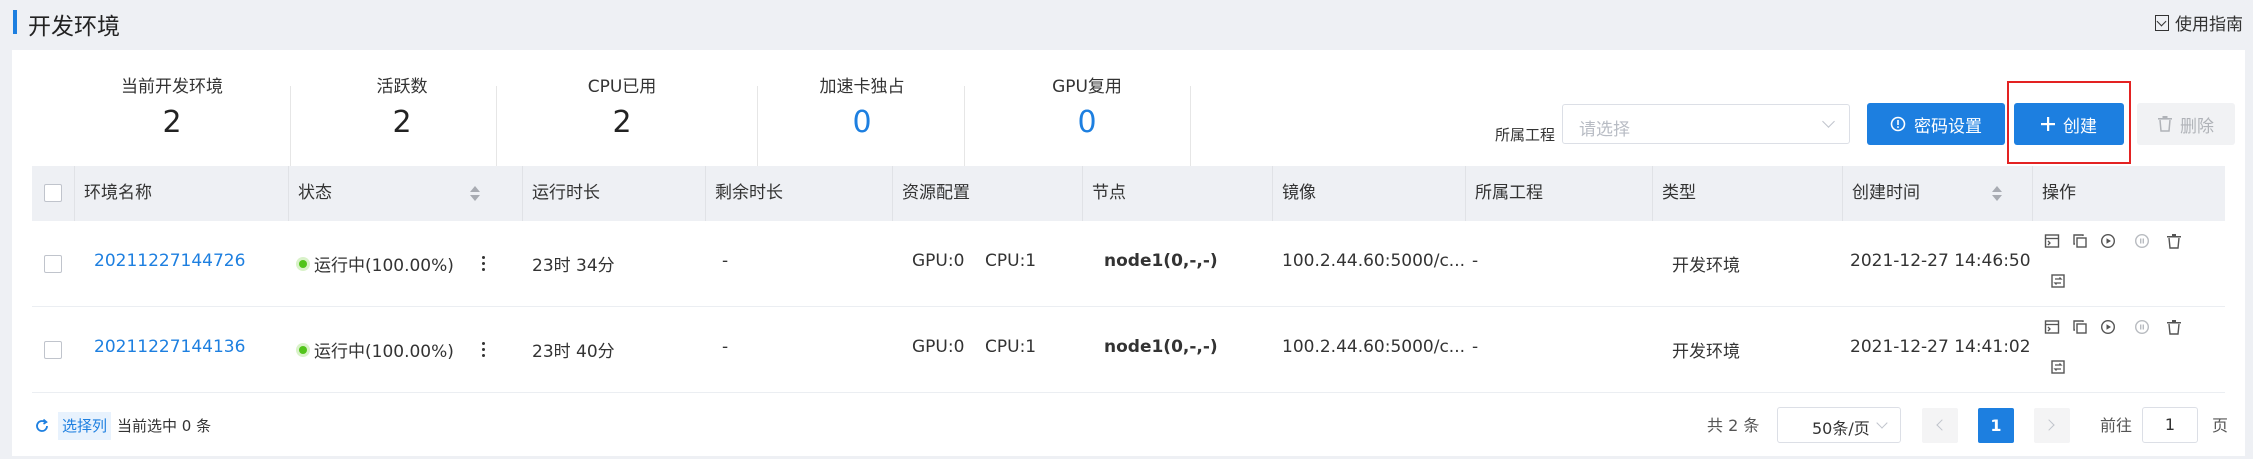 Image resolution: width=2253 pixels, height=459 pixels. Describe the element at coordinates (1109, 193) in the screenshot. I see `column-header-node: 节点` at that location.